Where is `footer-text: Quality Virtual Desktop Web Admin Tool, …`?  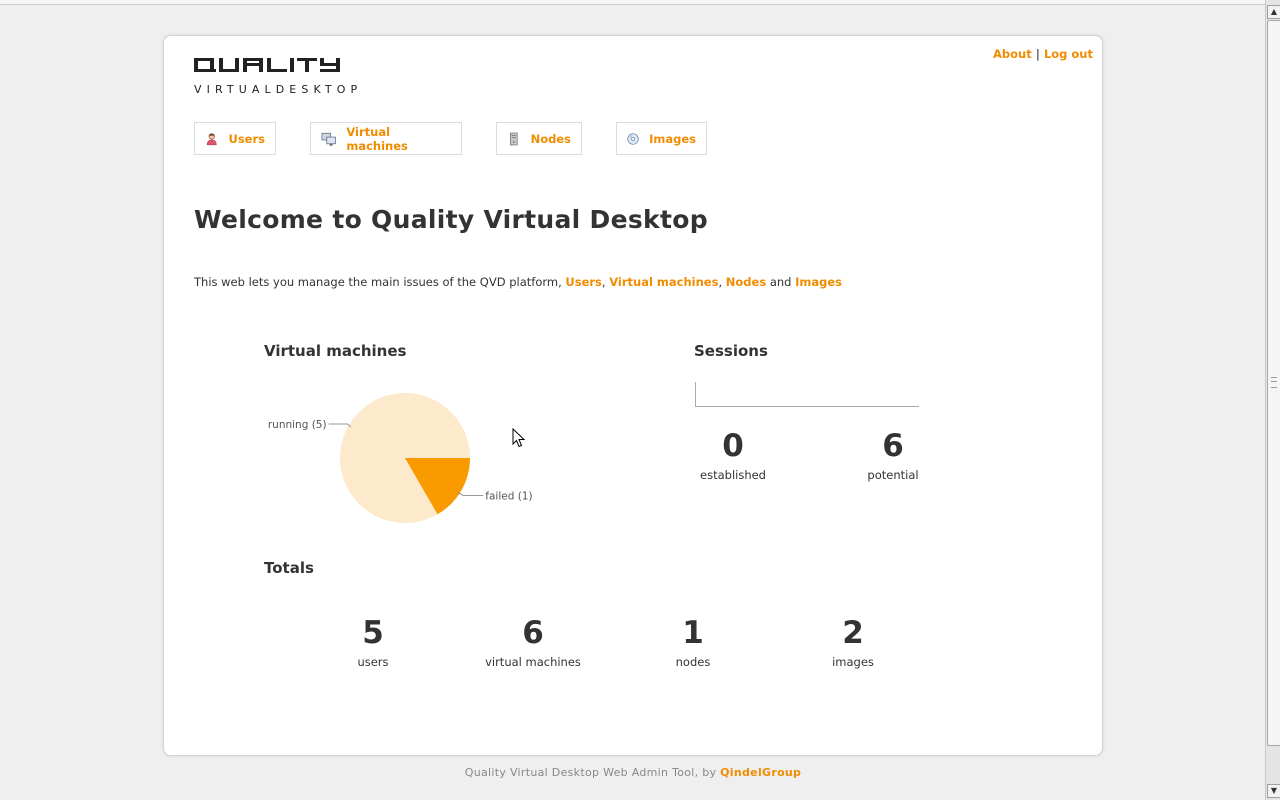
footer-text: Quality Virtual Desktop Web Admin Tool, … is located at coordinates (590, 772).